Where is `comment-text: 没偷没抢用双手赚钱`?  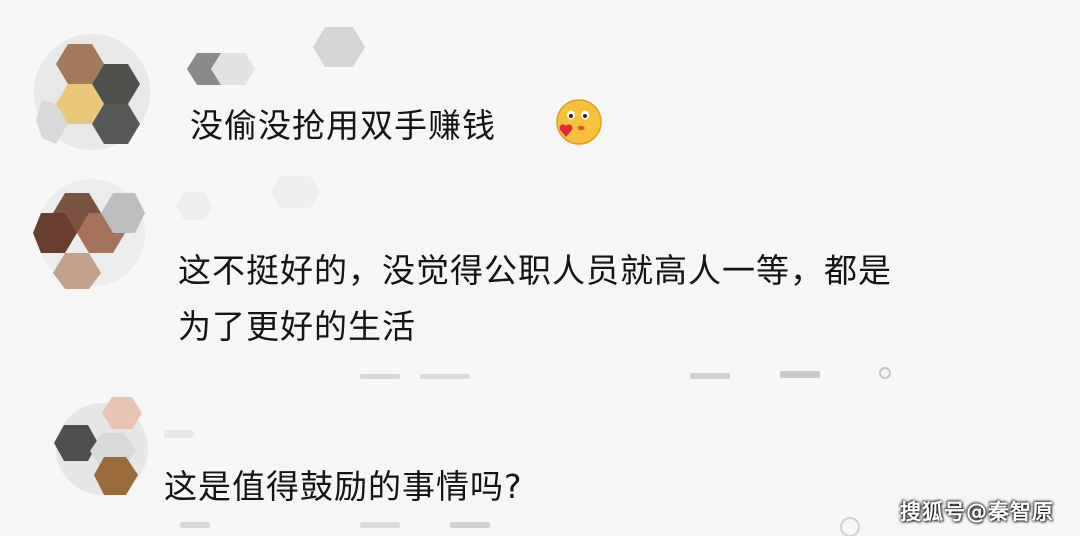
comment-text: 没偷没抢用双手赚钱 is located at coordinates (343, 125).